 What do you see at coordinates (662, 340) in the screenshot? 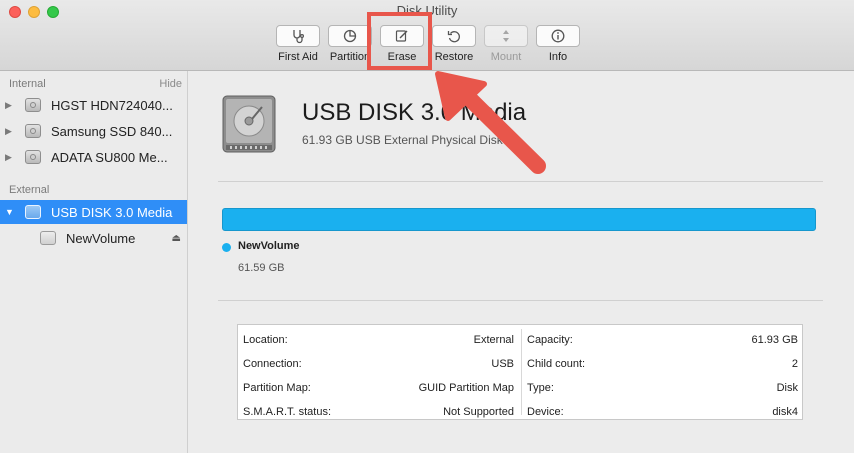
I see `info-row-capacity: Capacity: 61.93 GB` at bounding box center [662, 340].